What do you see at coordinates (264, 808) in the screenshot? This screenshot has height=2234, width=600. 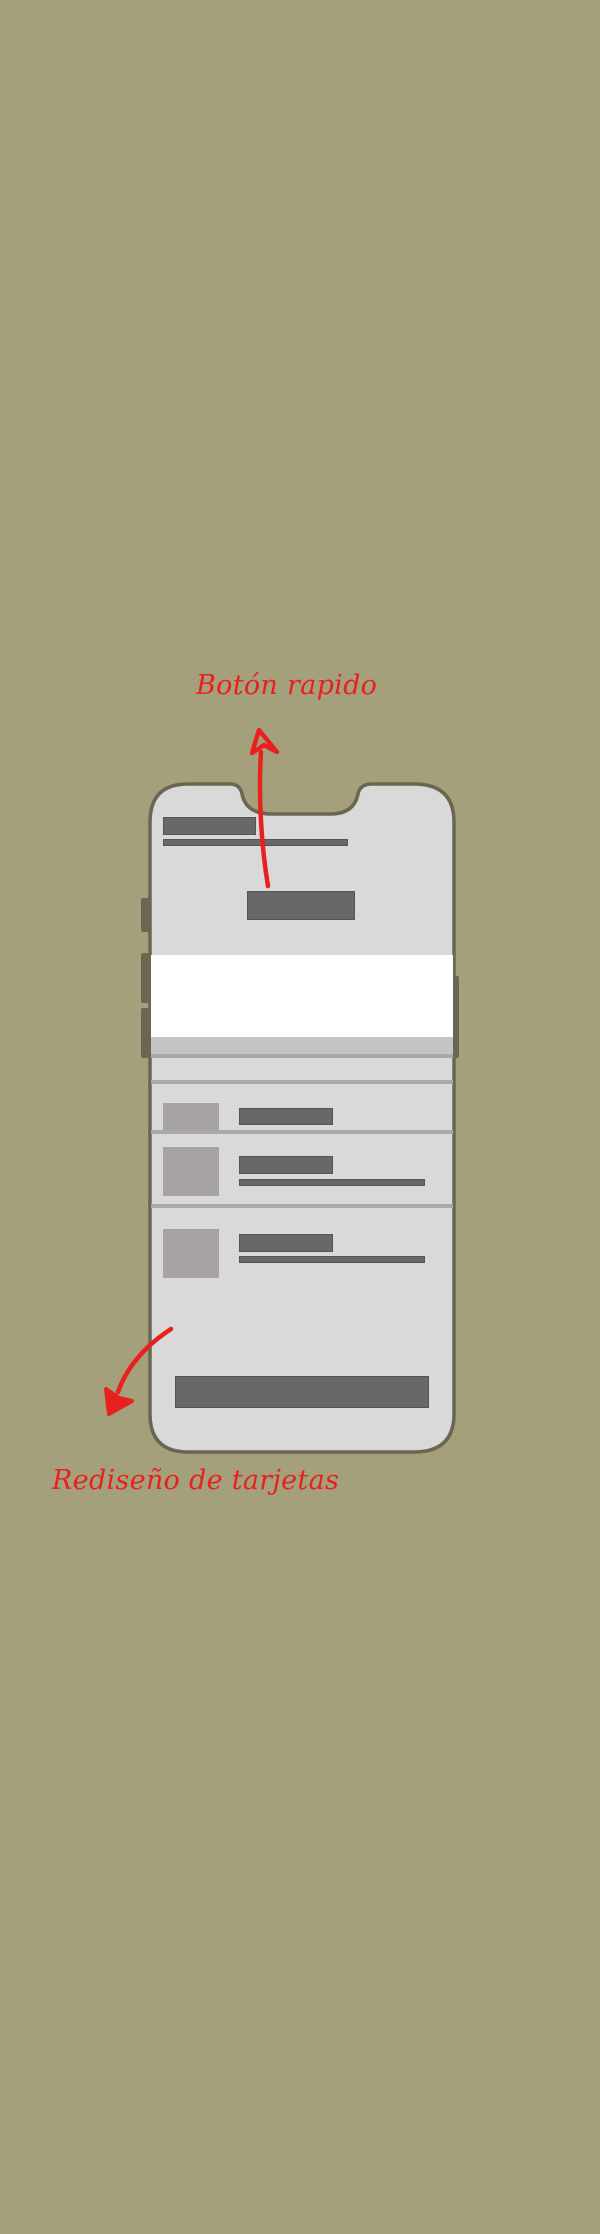 I see `arrow-up-icon` at bounding box center [264, 808].